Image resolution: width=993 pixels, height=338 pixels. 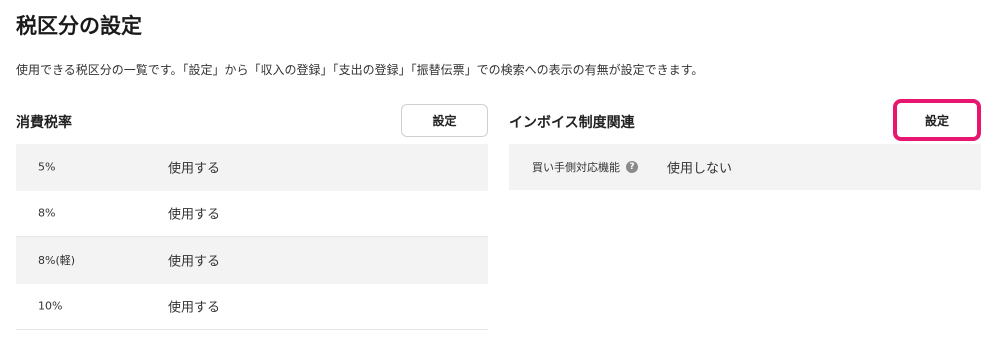 What do you see at coordinates (700, 169) in the screenshot?
I see `invoice-feature-status: 使用しない` at bounding box center [700, 169].